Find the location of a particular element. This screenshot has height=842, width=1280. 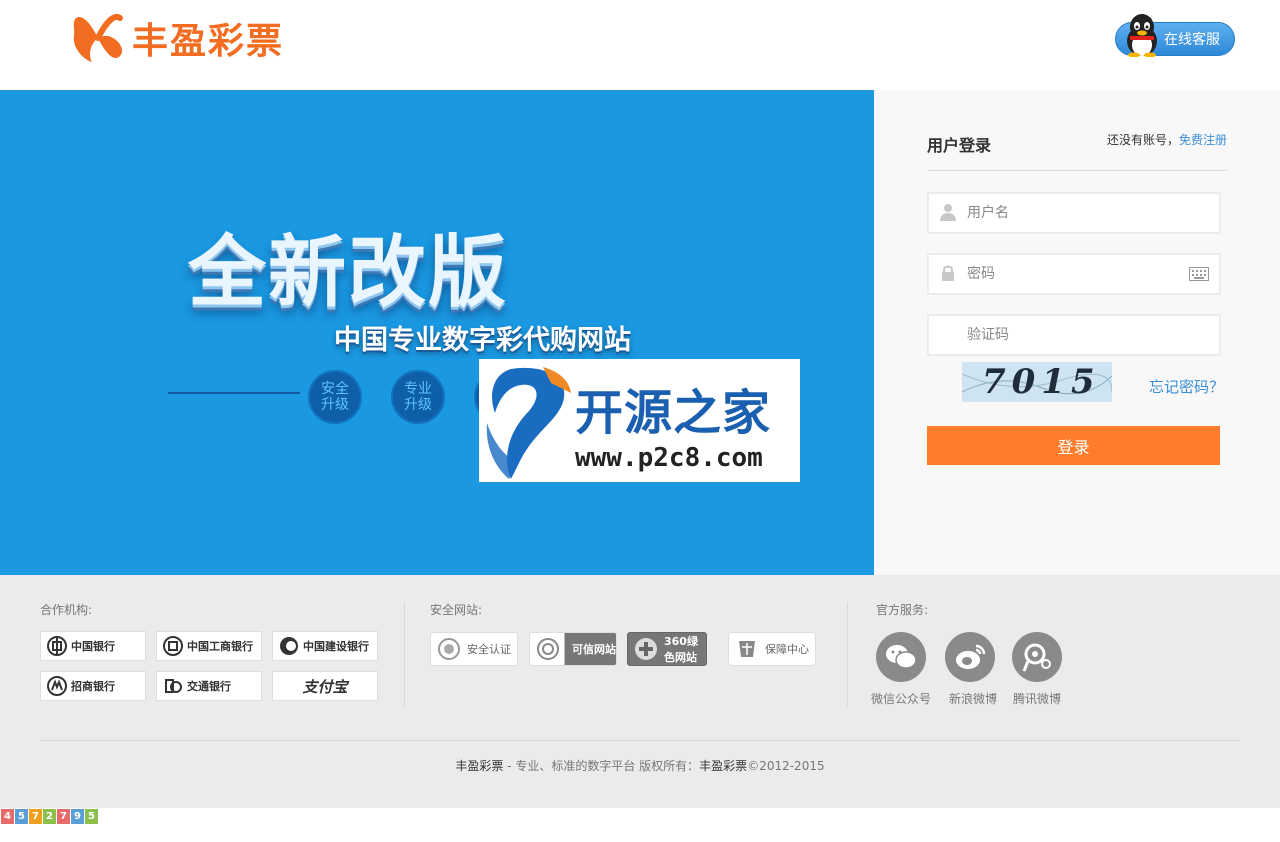

counter-digit: 2 is located at coordinates (49, 816).